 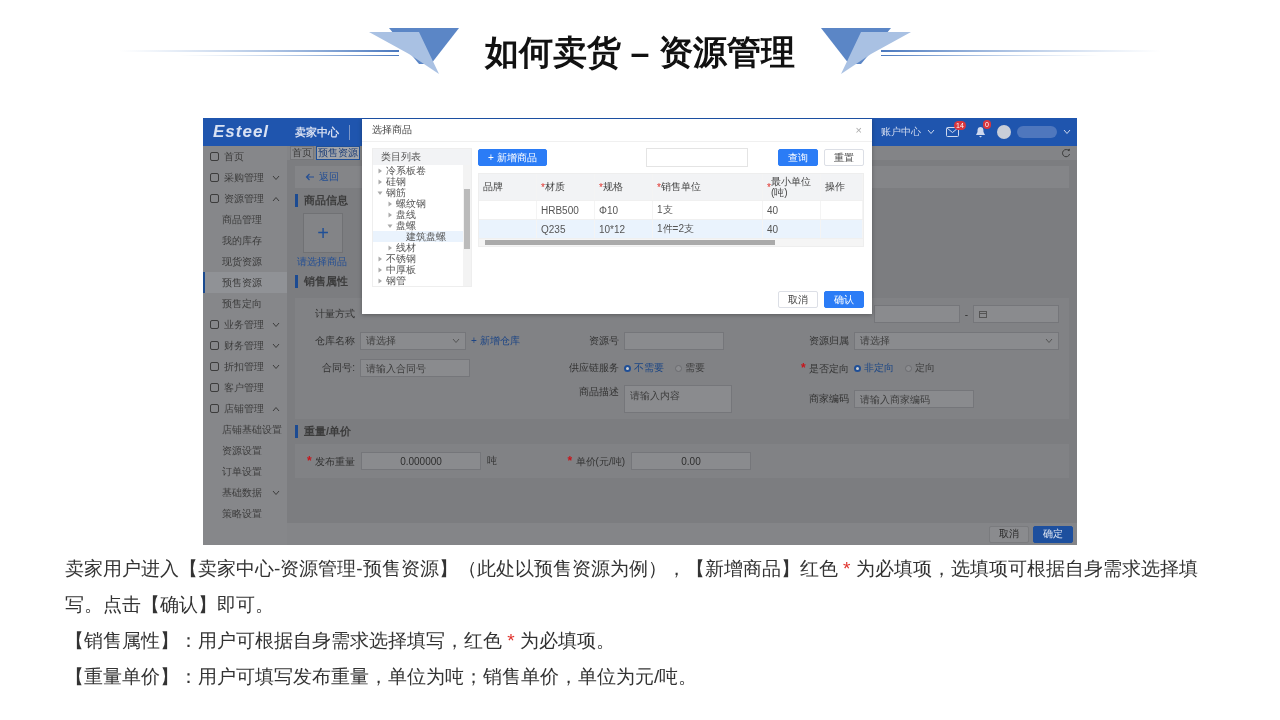 I want to click on sidebar-item: 我的库存, so click(x=245, y=240).